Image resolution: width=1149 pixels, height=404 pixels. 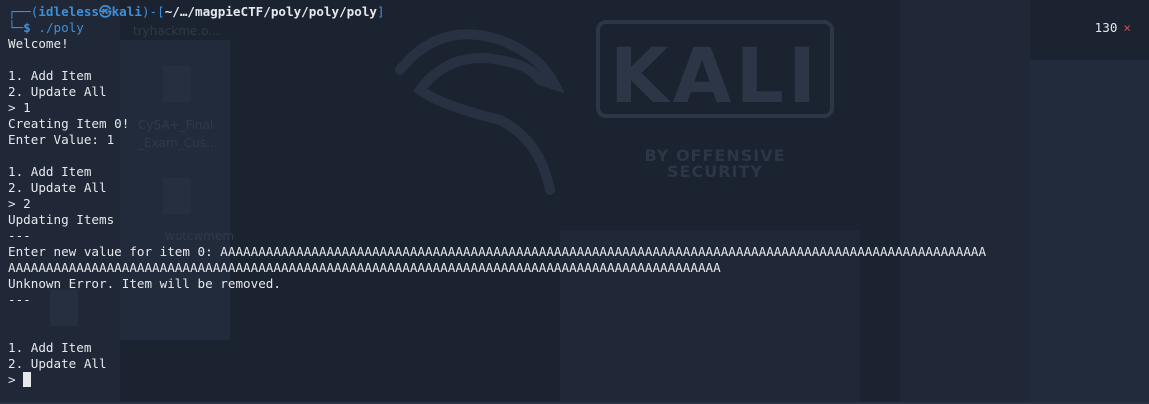 I want to click on exit-status: 130 ×, so click(x=1113, y=28).